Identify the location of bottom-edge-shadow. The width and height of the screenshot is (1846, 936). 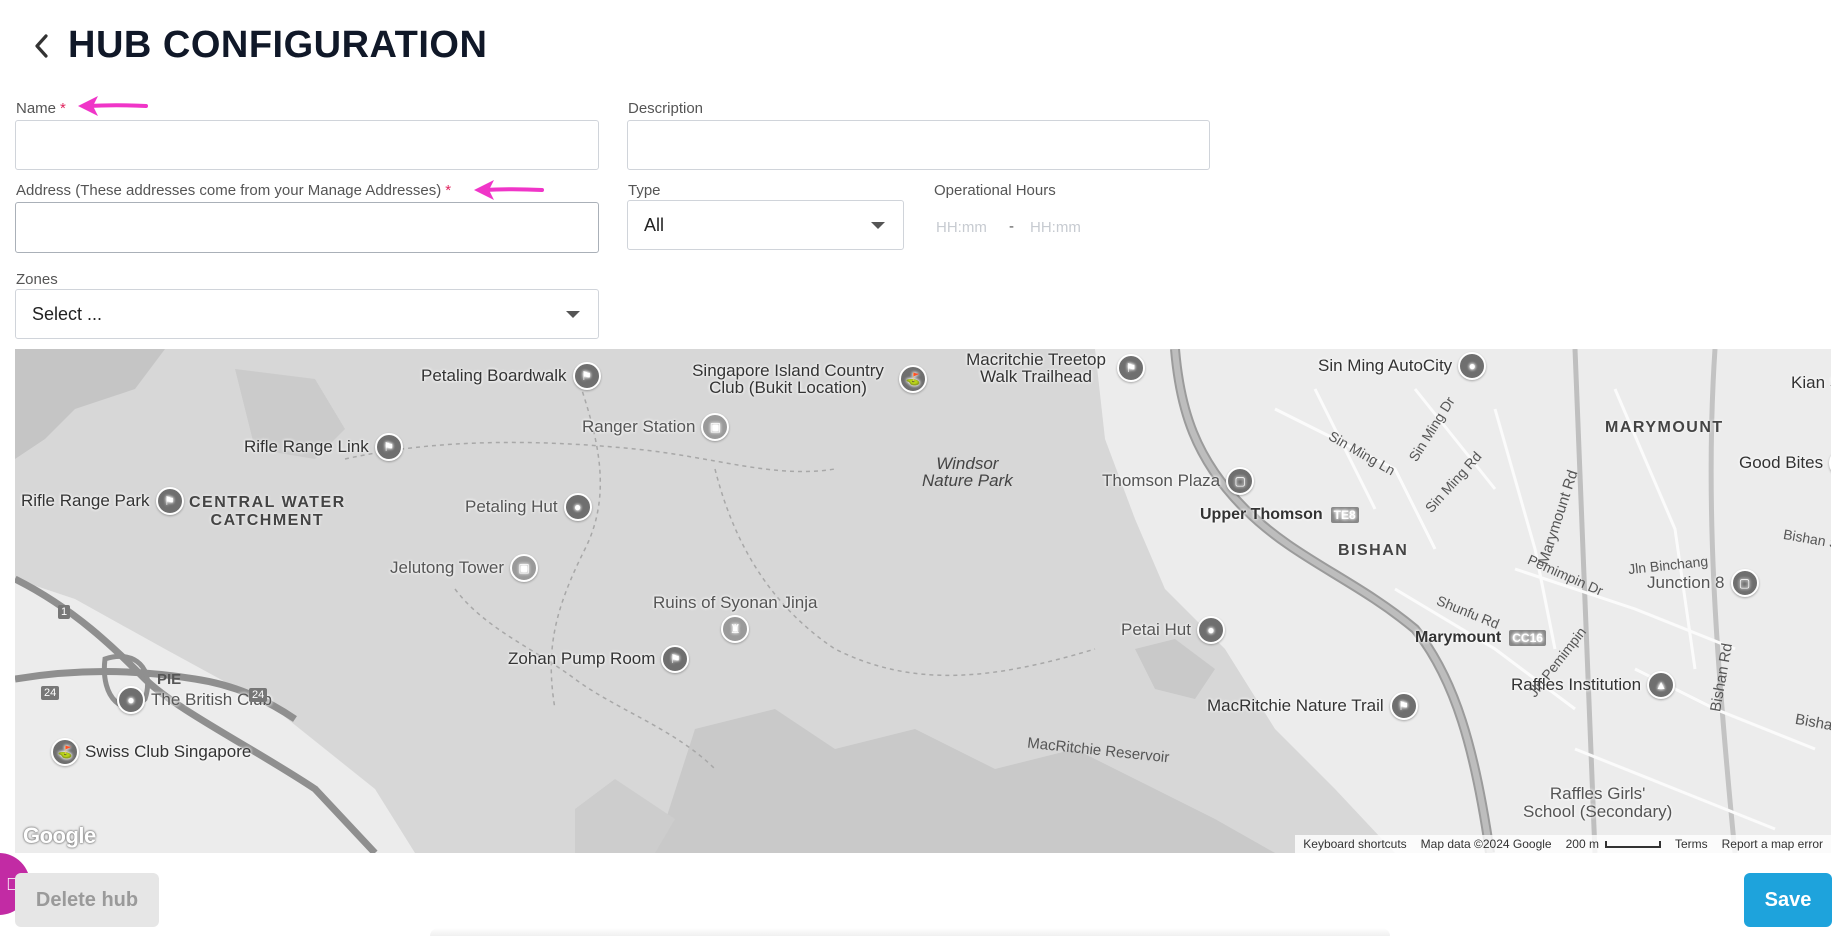
(910, 932).